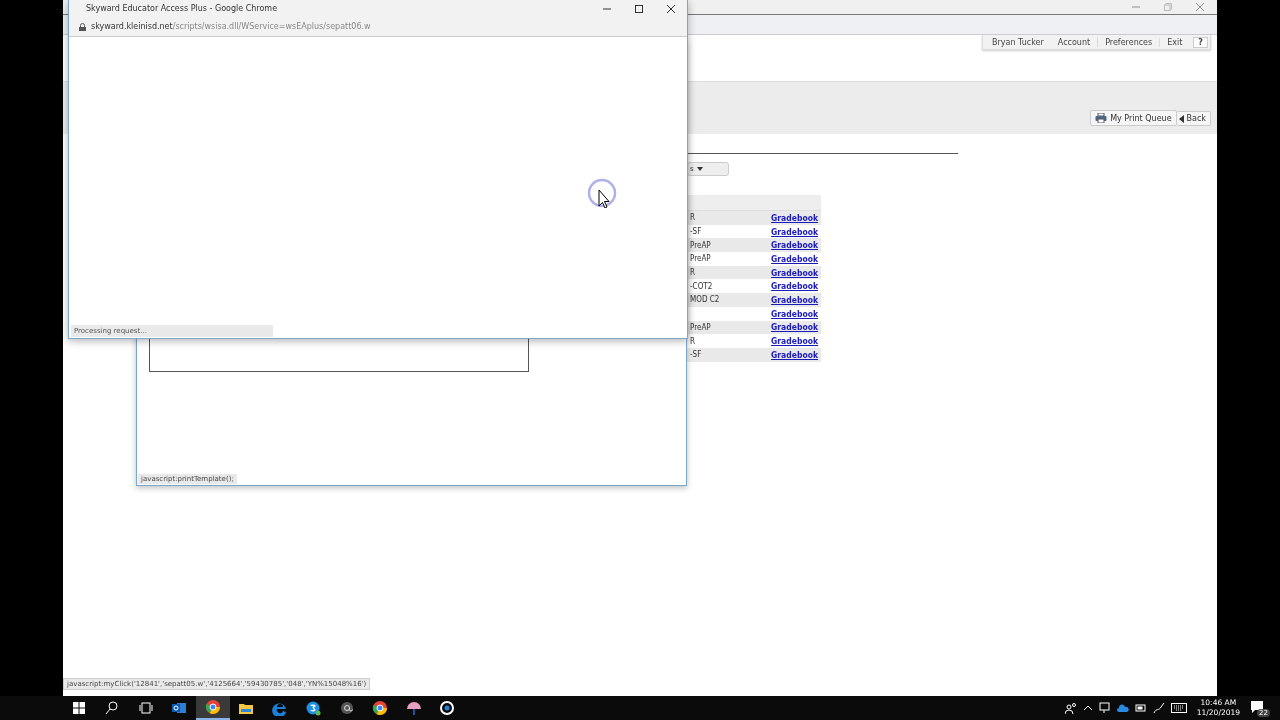  Describe the element at coordinates (1175, 42) in the screenshot. I see `menu-link: Exit` at that location.